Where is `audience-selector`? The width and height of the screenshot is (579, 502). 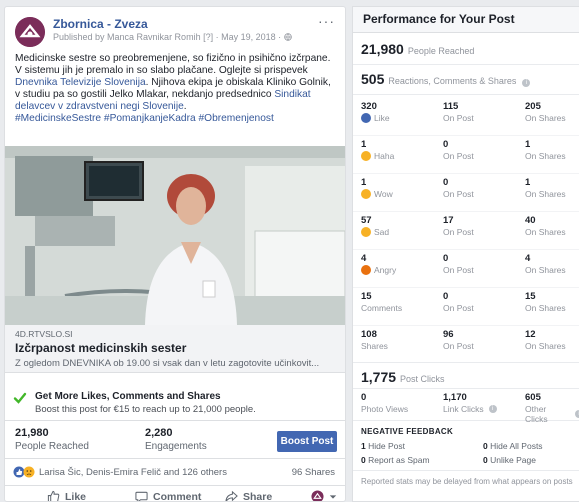 audience-selector is located at coordinates (324, 495).